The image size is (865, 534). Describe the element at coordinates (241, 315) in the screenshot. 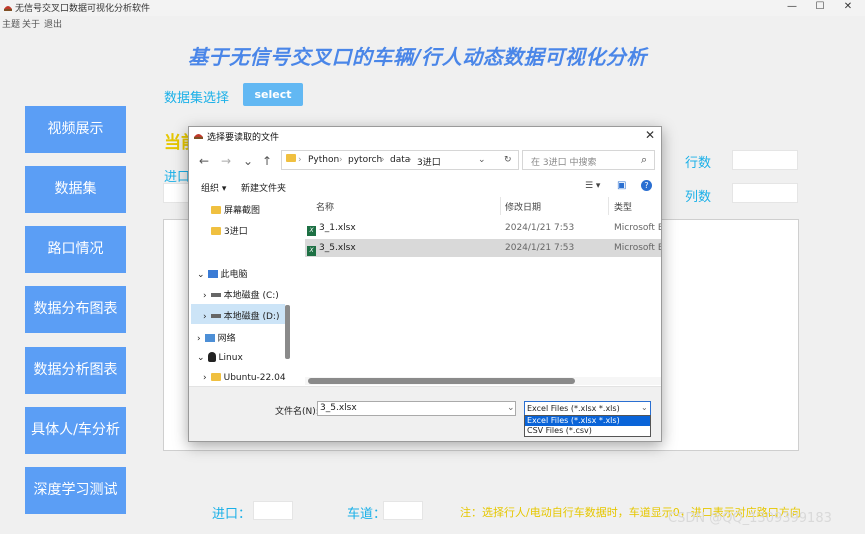

I see `nav-item-drive-d: › 本地磁盘 (D:)` at that location.